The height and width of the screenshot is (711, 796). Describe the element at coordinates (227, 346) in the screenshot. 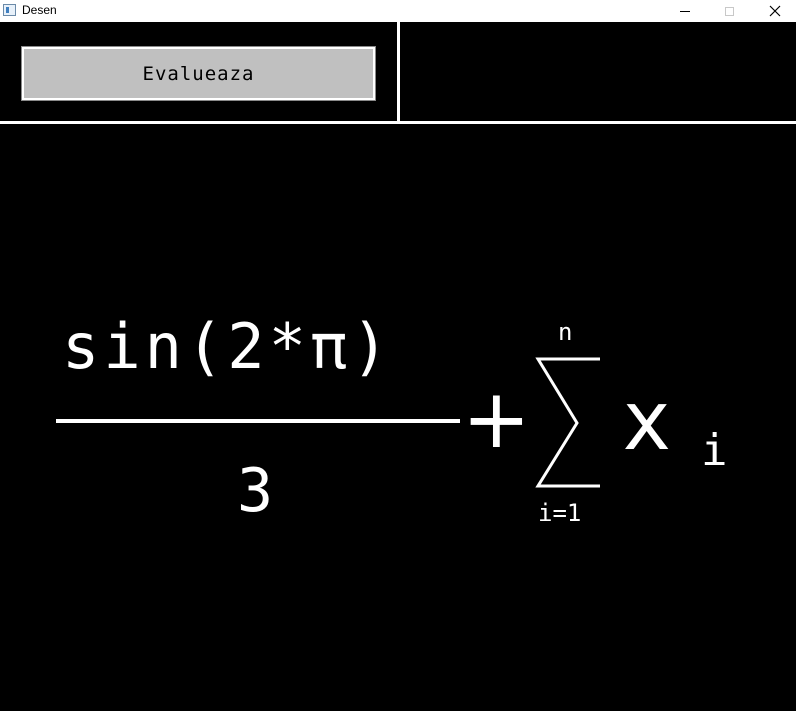

I see `formula-numerator: sin(2*π)` at that location.